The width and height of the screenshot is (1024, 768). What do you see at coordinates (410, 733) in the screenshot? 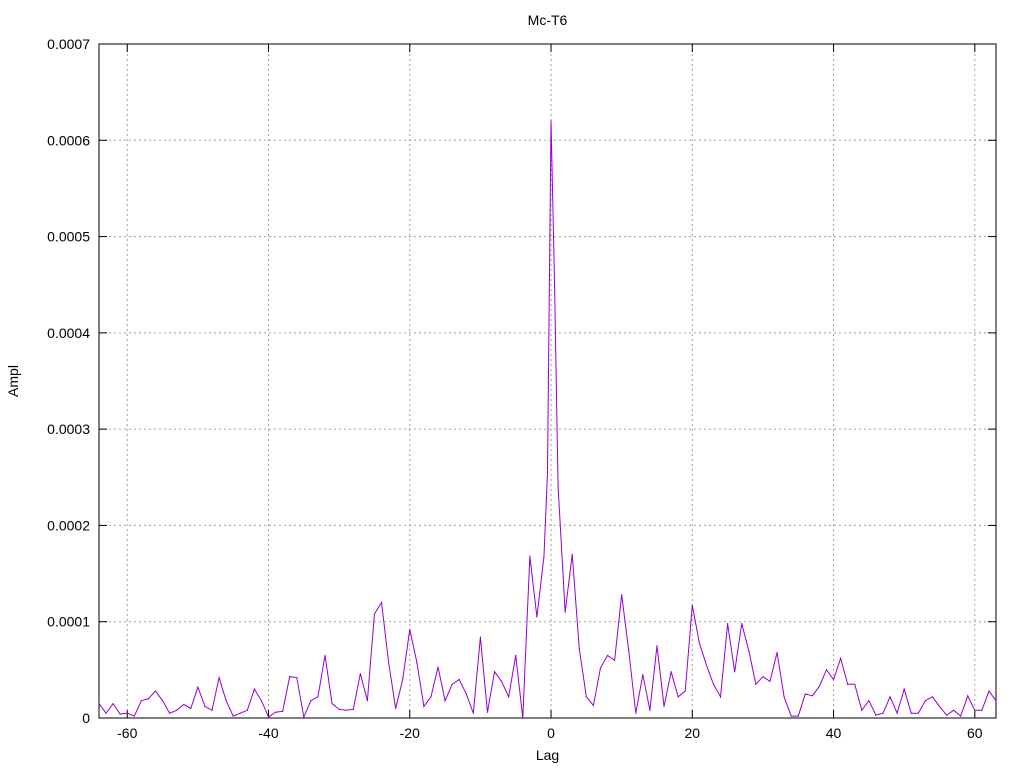
I see `x-tick-label: -20` at bounding box center [410, 733].